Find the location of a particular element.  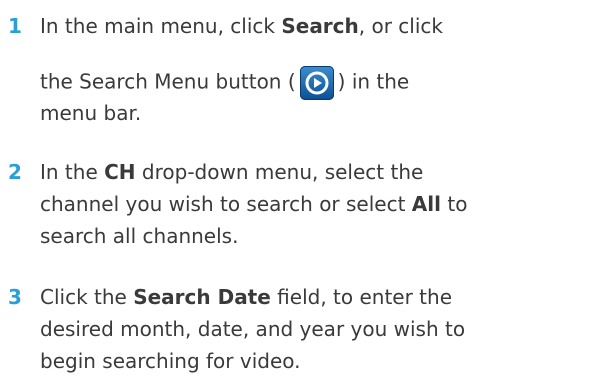

menu-term-search-date: Search Date is located at coordinates (202, 297).